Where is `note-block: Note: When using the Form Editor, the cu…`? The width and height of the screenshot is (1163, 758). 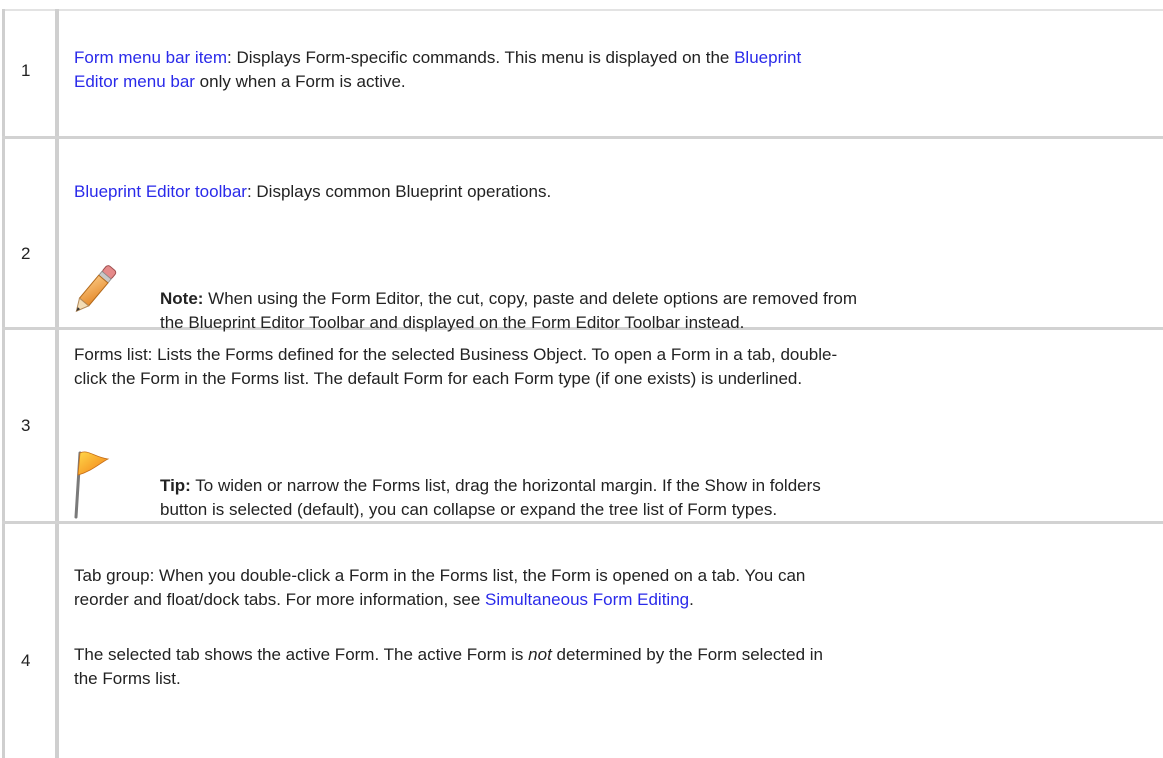 note-block: Note: When using the Form Editor, the cu… is located at coordinates (654, 311).